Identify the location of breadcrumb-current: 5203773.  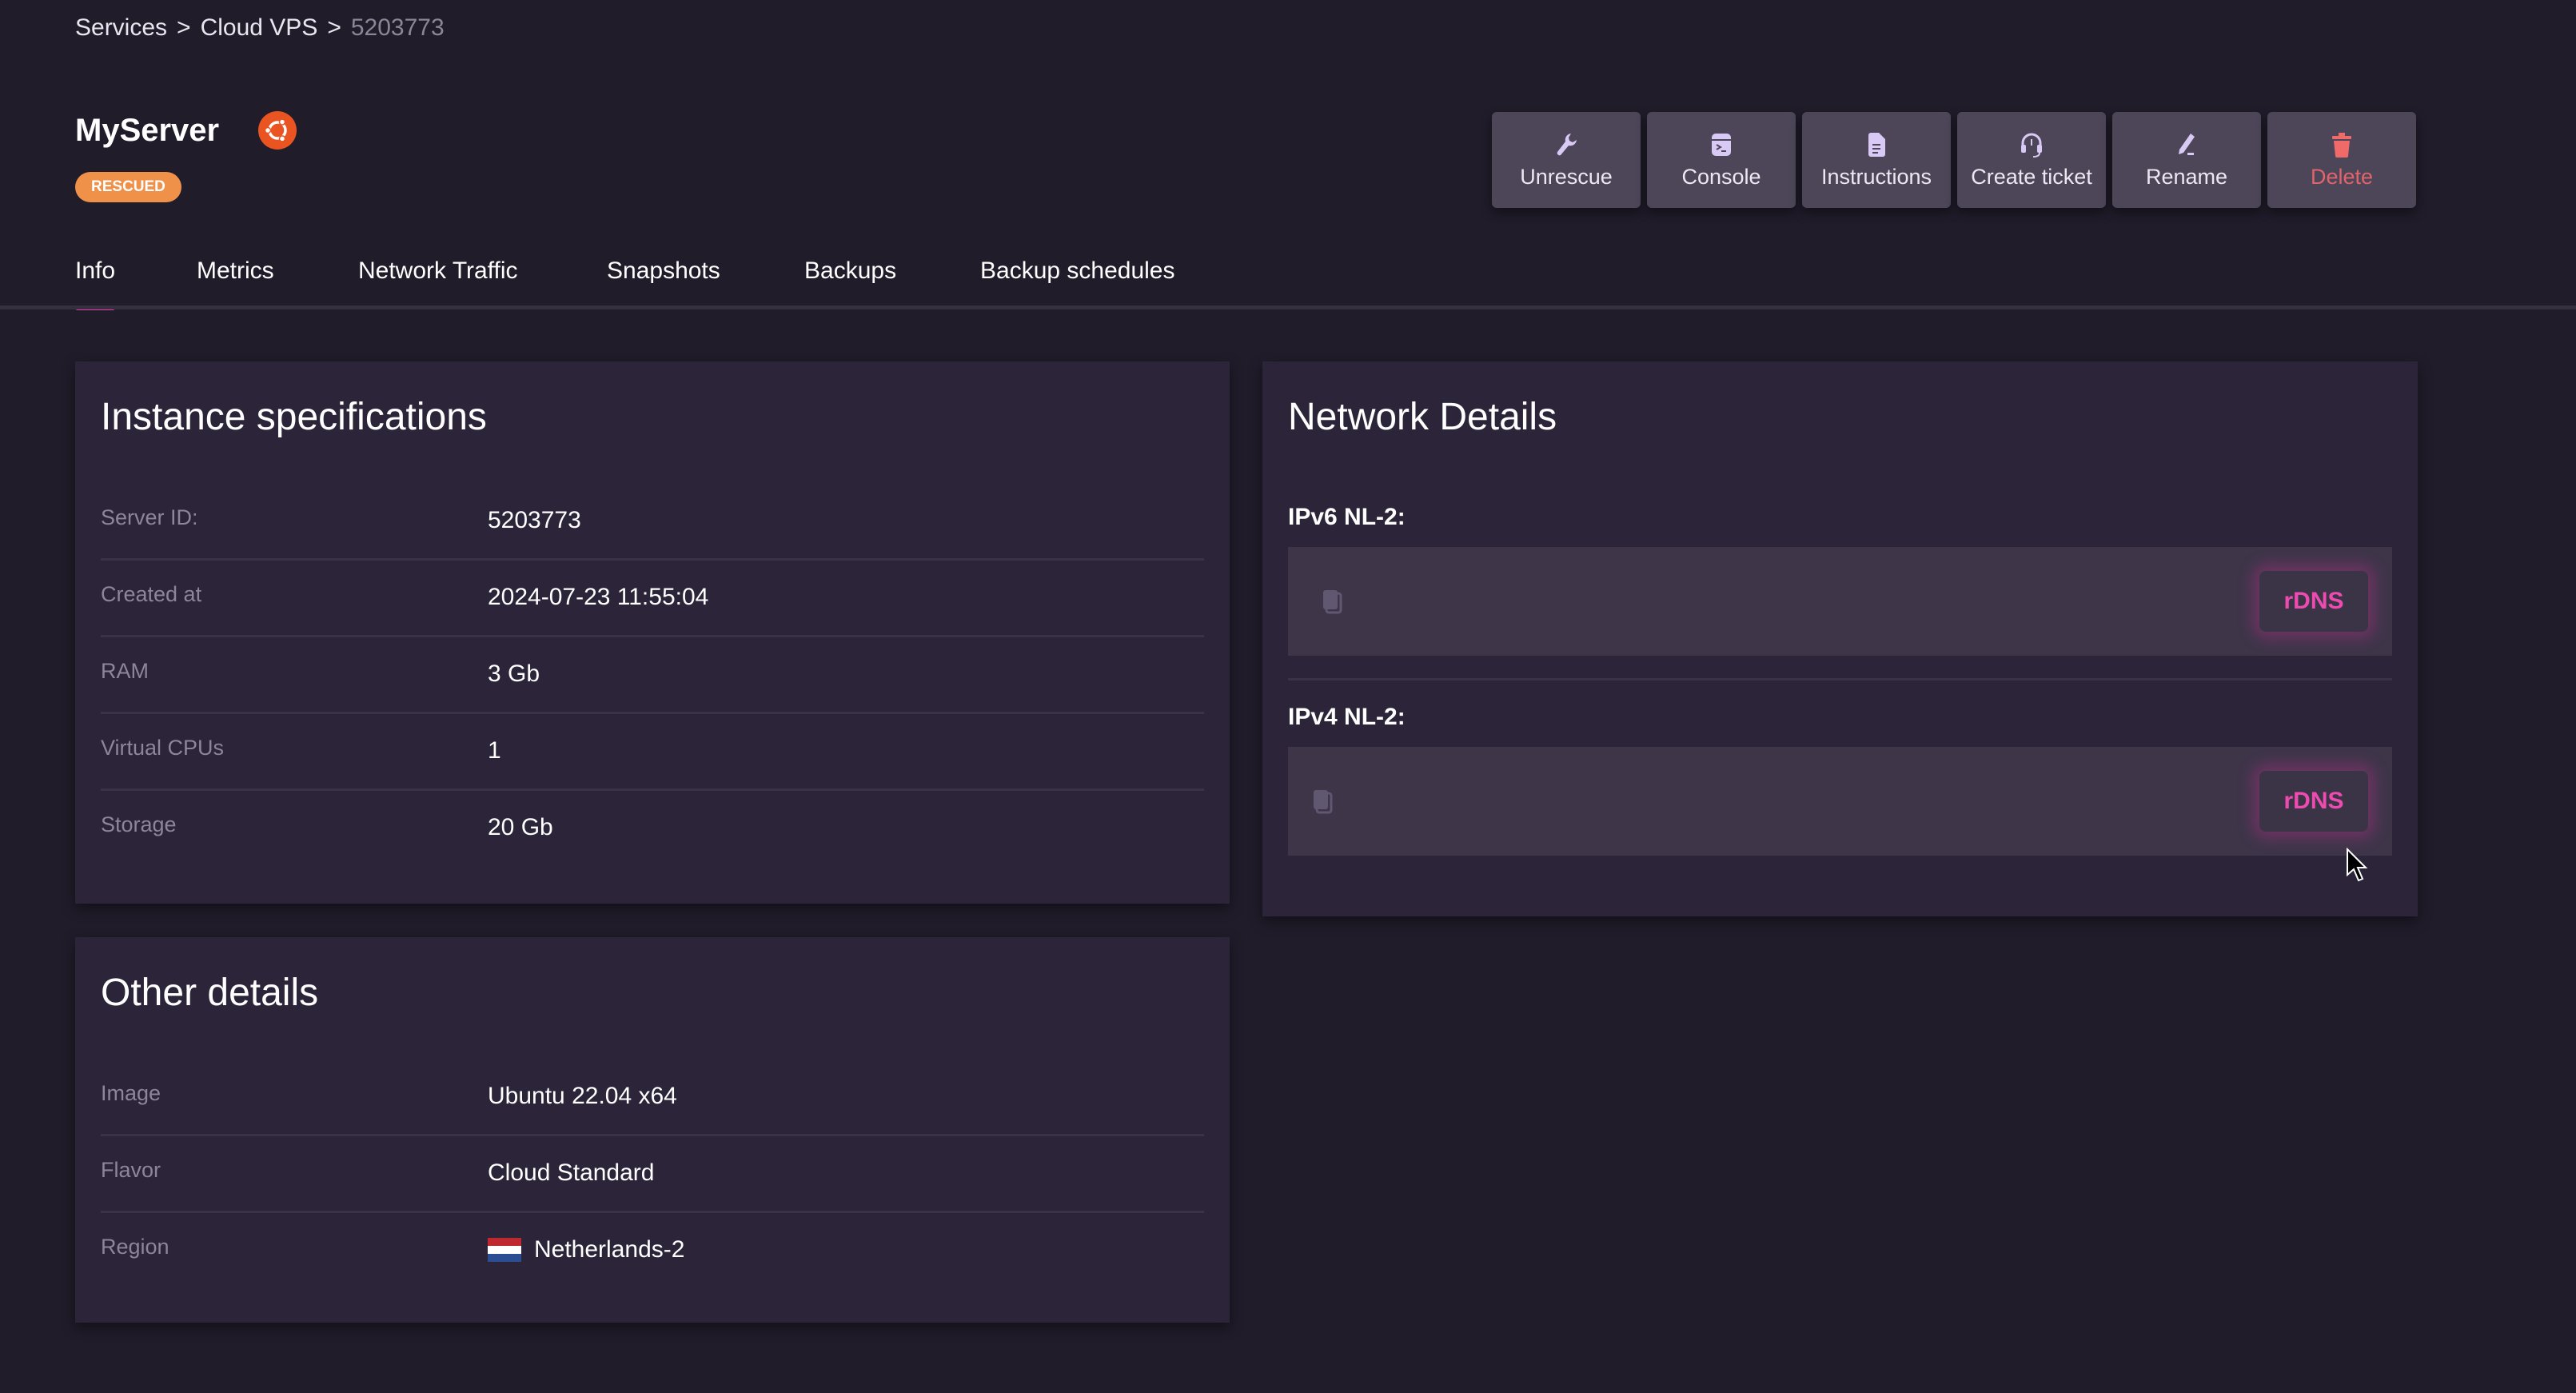
(397, 27).